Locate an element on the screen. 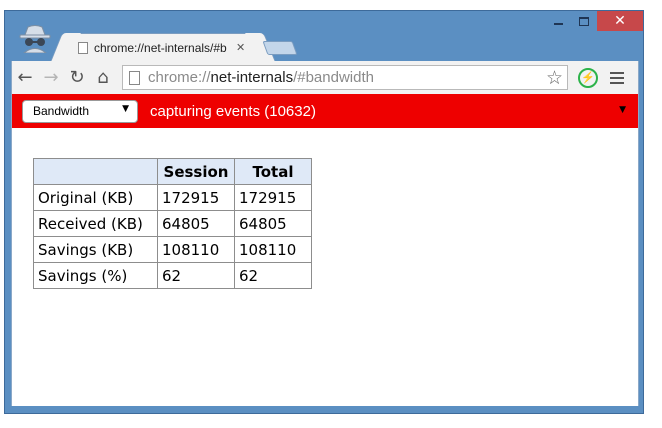 The image size is (662, 428). window-controls: ✕ is located at coordinates (594, 22).